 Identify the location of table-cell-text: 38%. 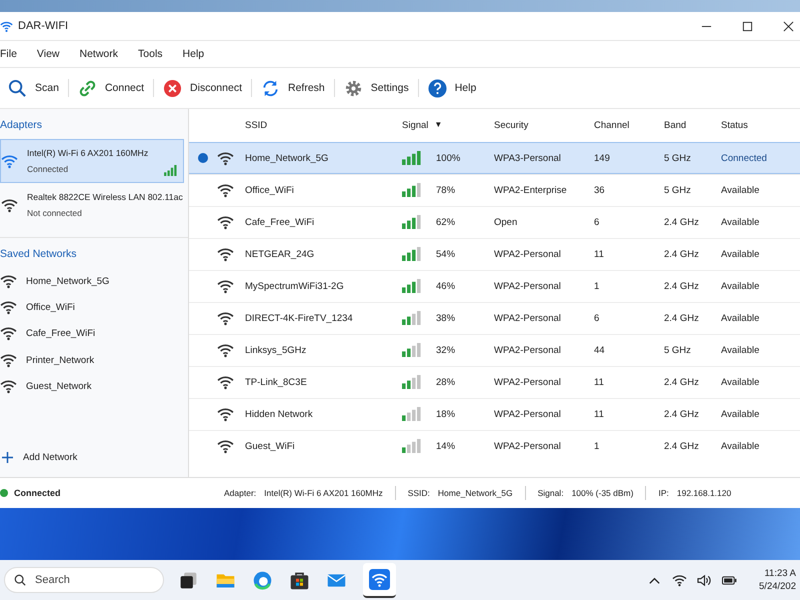
(446, 318).